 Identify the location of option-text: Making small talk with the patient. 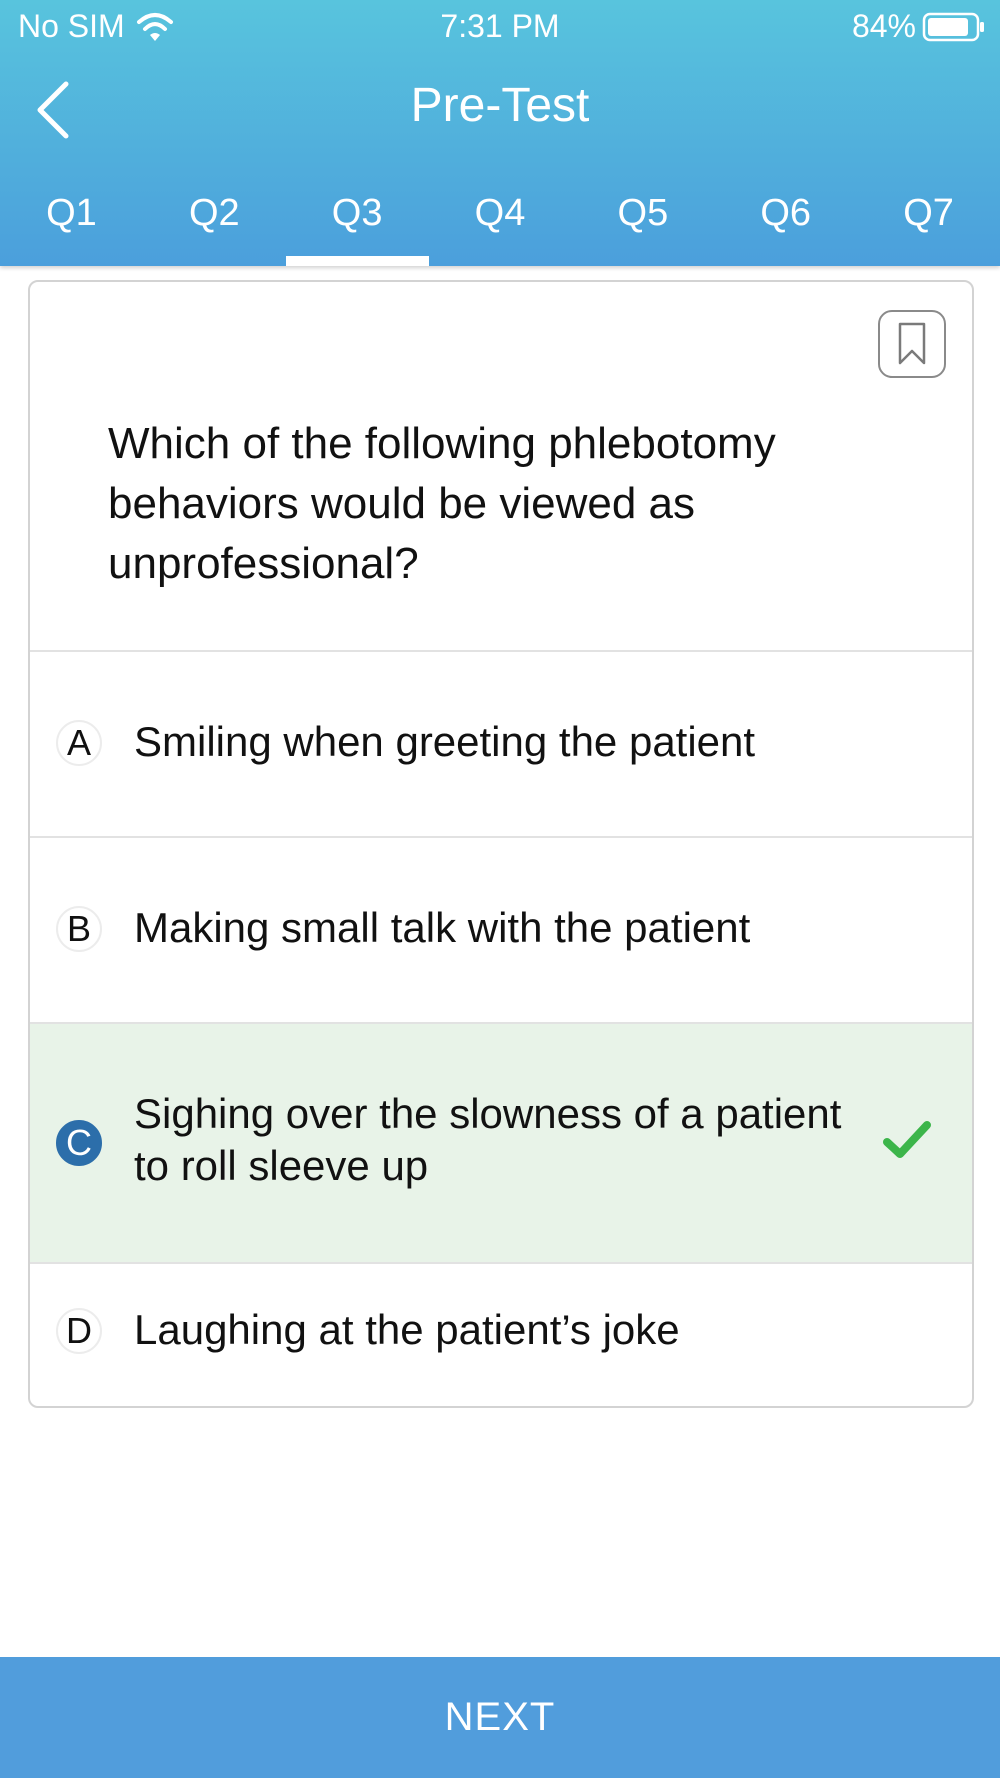
(442, 927).